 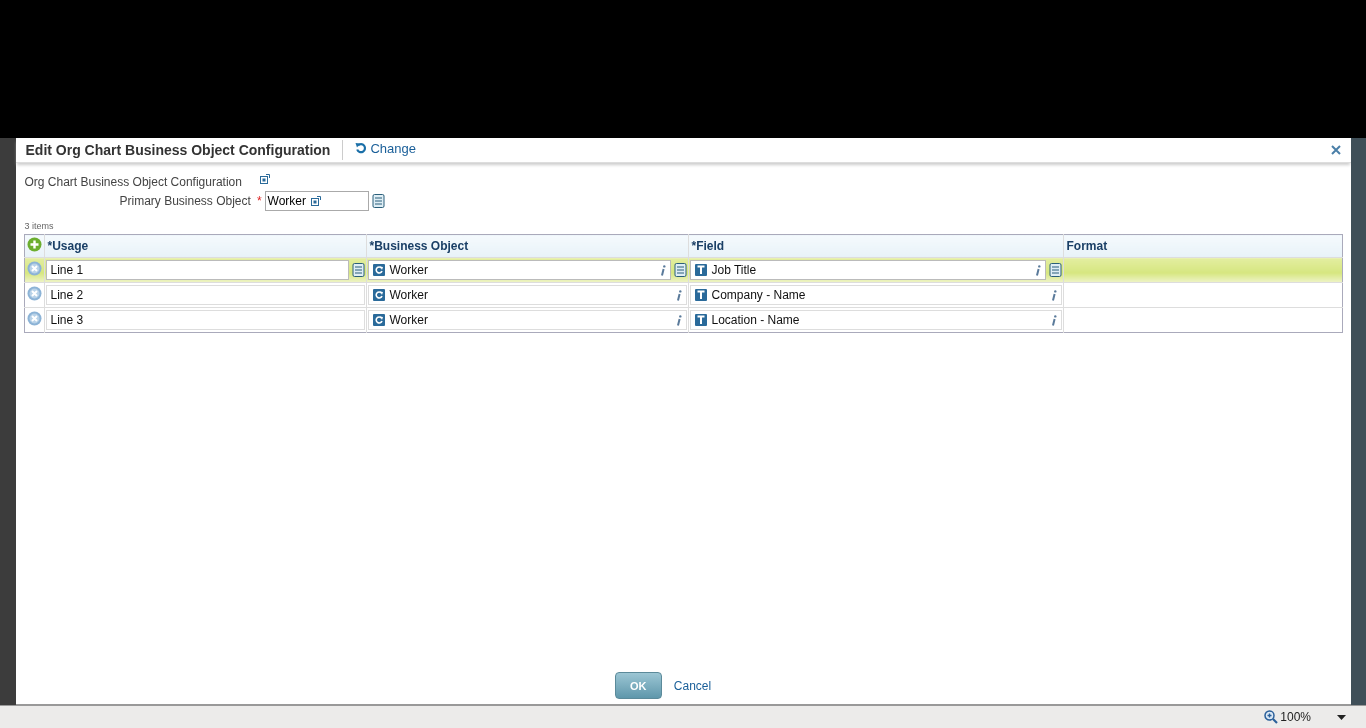 I want to click on usage-field: Line 2, so click(x=205, y=295).